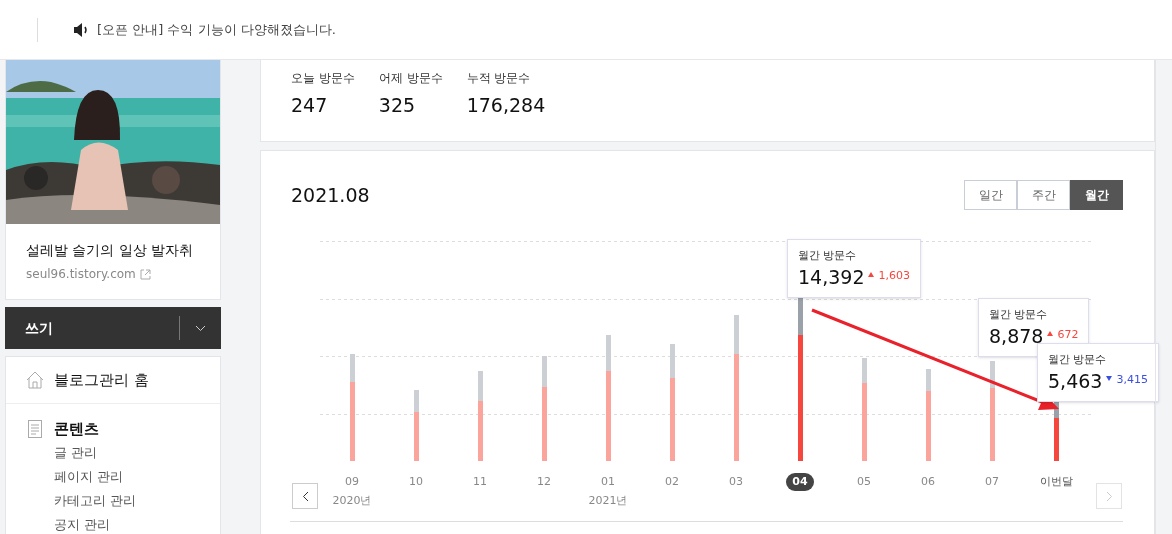 This screenshot has width=1172, height=534. What do you see at coordinates (352, 501) in the screenshot?
I see `year-label: 2020년` at bounding box center [352, 501].